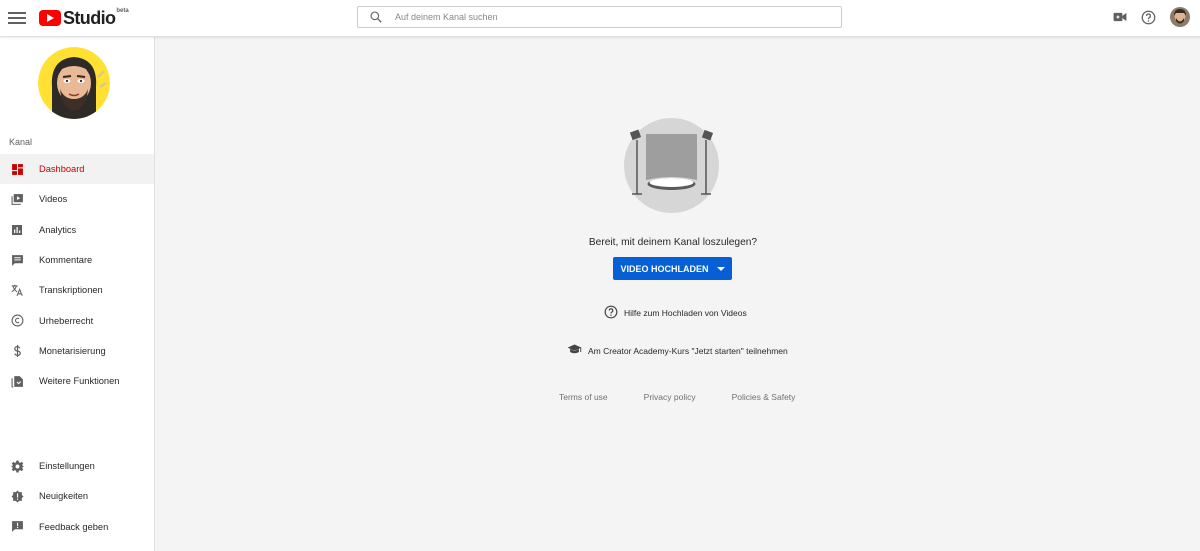 The image size is (1200, 551). I want to click on search-icon, so click(376, 17).